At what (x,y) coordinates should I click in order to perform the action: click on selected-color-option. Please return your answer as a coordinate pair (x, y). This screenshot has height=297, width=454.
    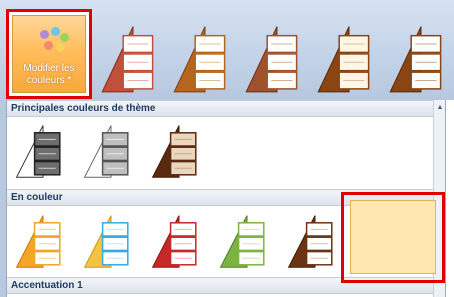
    Looking at the image, I should click on (393, 237).